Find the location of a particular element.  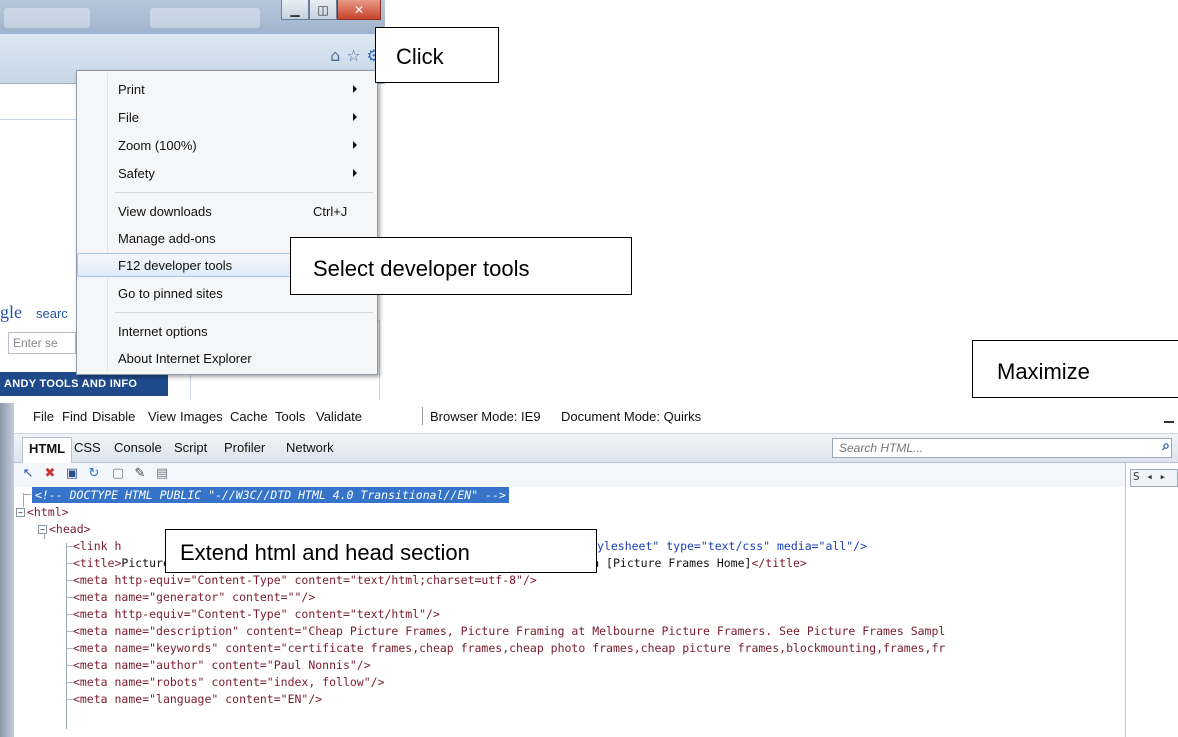

menu-item-zoom: Zoom (100%) is located at coordinates (227, 145).